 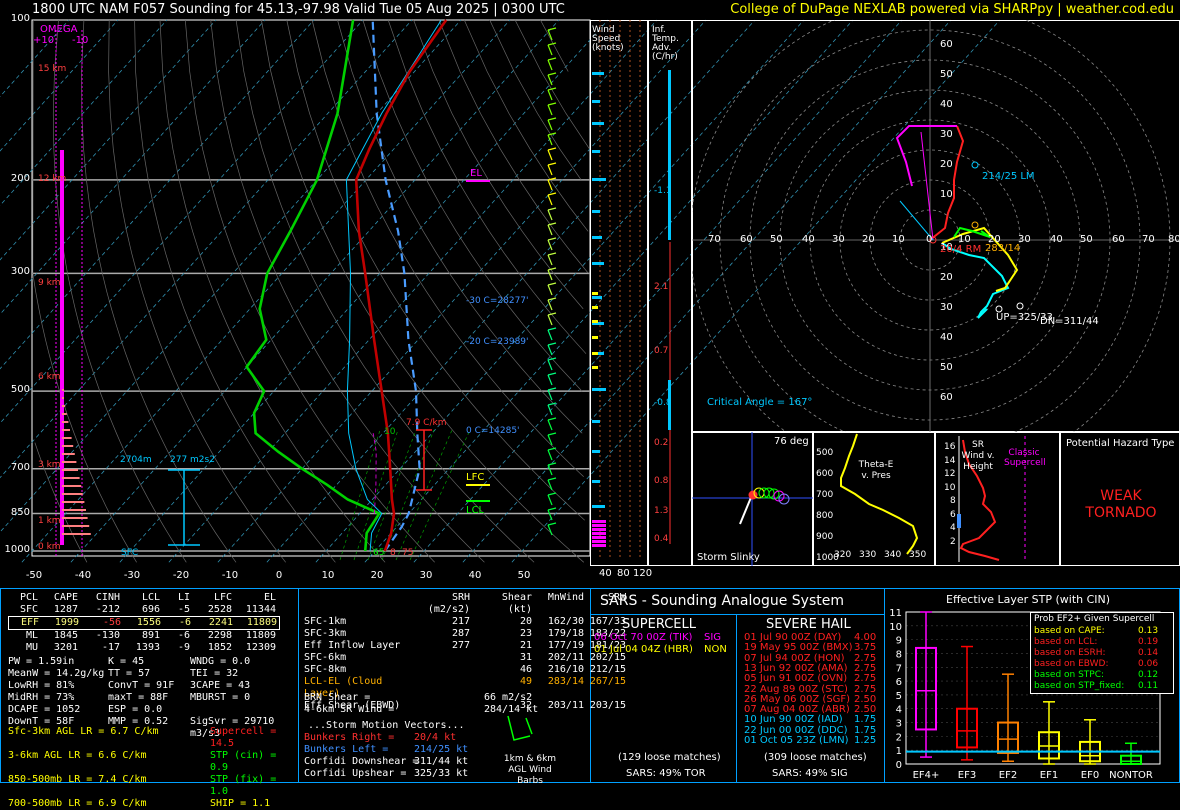 What do you see at coordinates (946, 337) in the screenshot?
I see `hodo-ring-label: 40` at bounding box center [946, 337].